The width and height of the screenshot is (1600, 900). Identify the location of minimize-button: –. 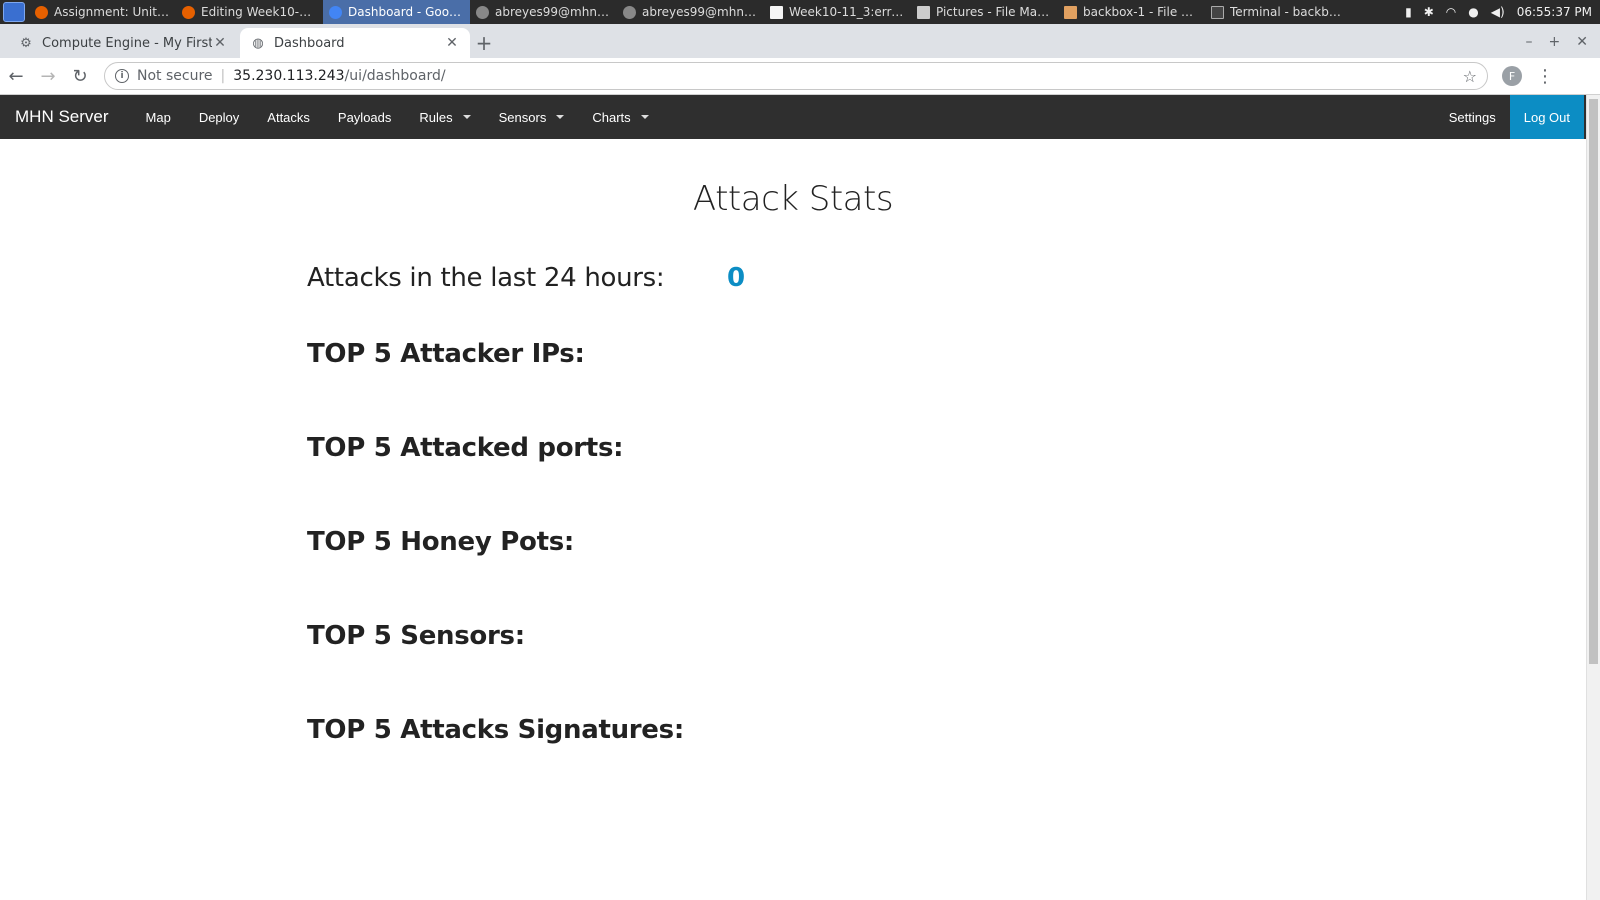
(1529, 42).